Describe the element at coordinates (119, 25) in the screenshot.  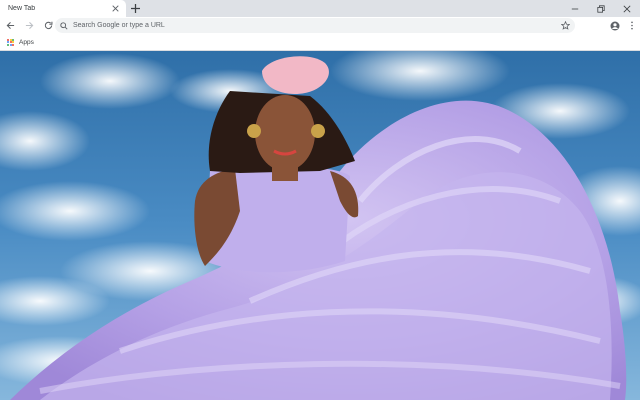
I see `omnibox-placeholder: Search Google or type a URL` at that location.